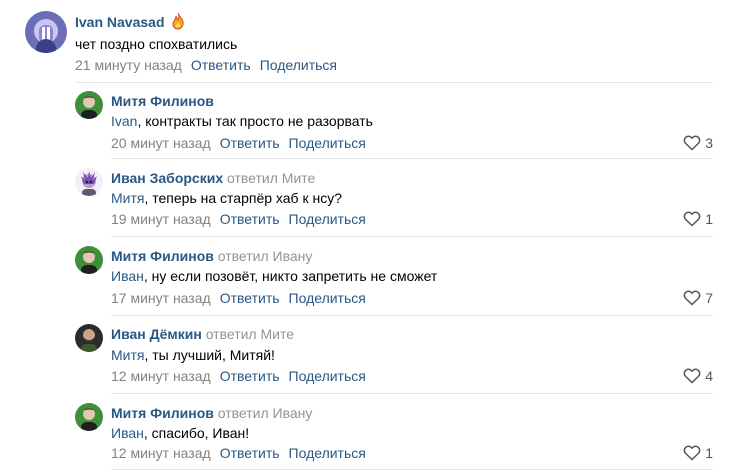 This screenshot has width=730, height=474. Describe the element at coordinates (120, 22) in the screenshot. I see `author-name: Ivan Navasad` at that location.